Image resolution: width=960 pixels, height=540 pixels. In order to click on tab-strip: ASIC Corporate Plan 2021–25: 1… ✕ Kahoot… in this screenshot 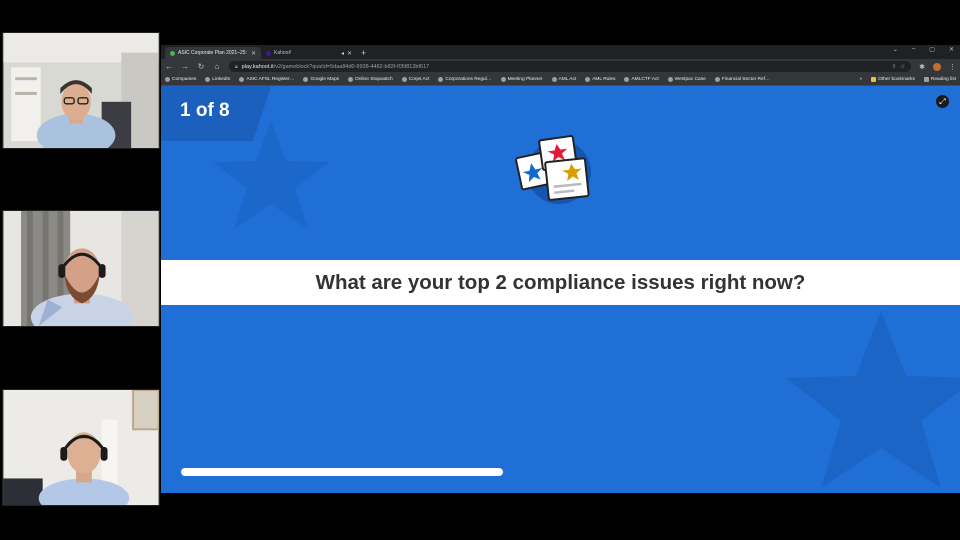, I will do `click(560, 52)`.